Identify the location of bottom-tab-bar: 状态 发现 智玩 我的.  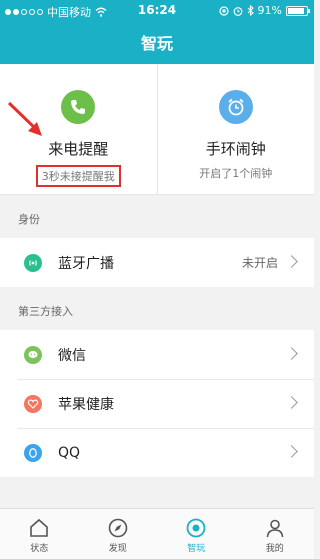
(157, 533).